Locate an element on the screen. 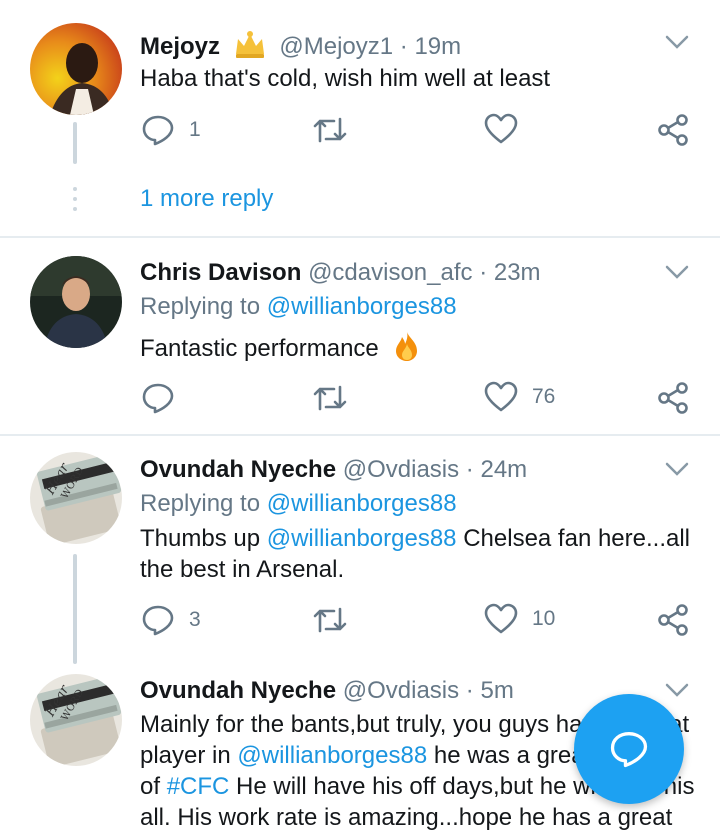 Image resolution: width=720 pixels, height=831 pixels. reply-count: 1 is located at coordinates (195, 129).